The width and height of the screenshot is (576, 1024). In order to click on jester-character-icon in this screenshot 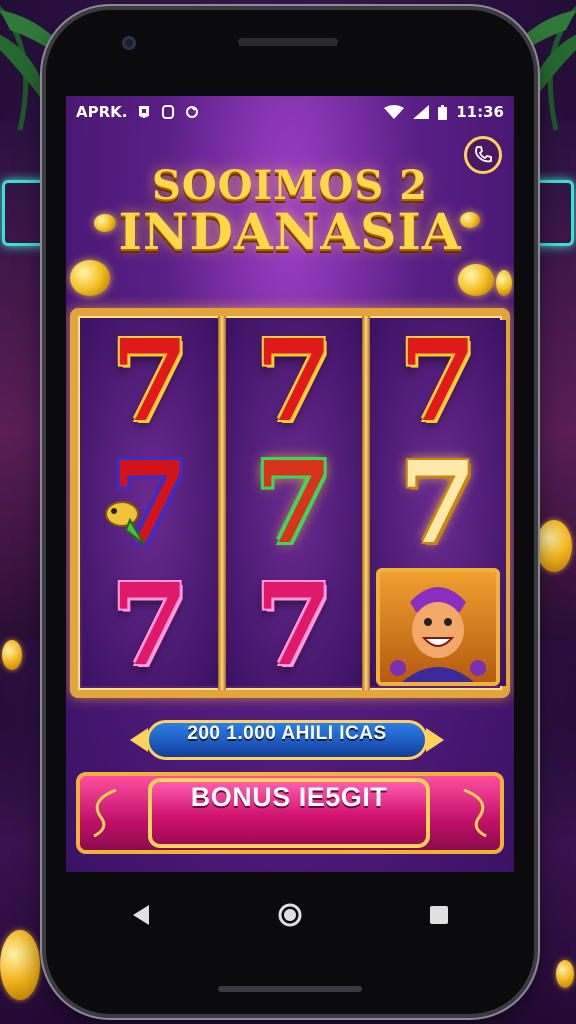, I will do `click(438, 634)`.